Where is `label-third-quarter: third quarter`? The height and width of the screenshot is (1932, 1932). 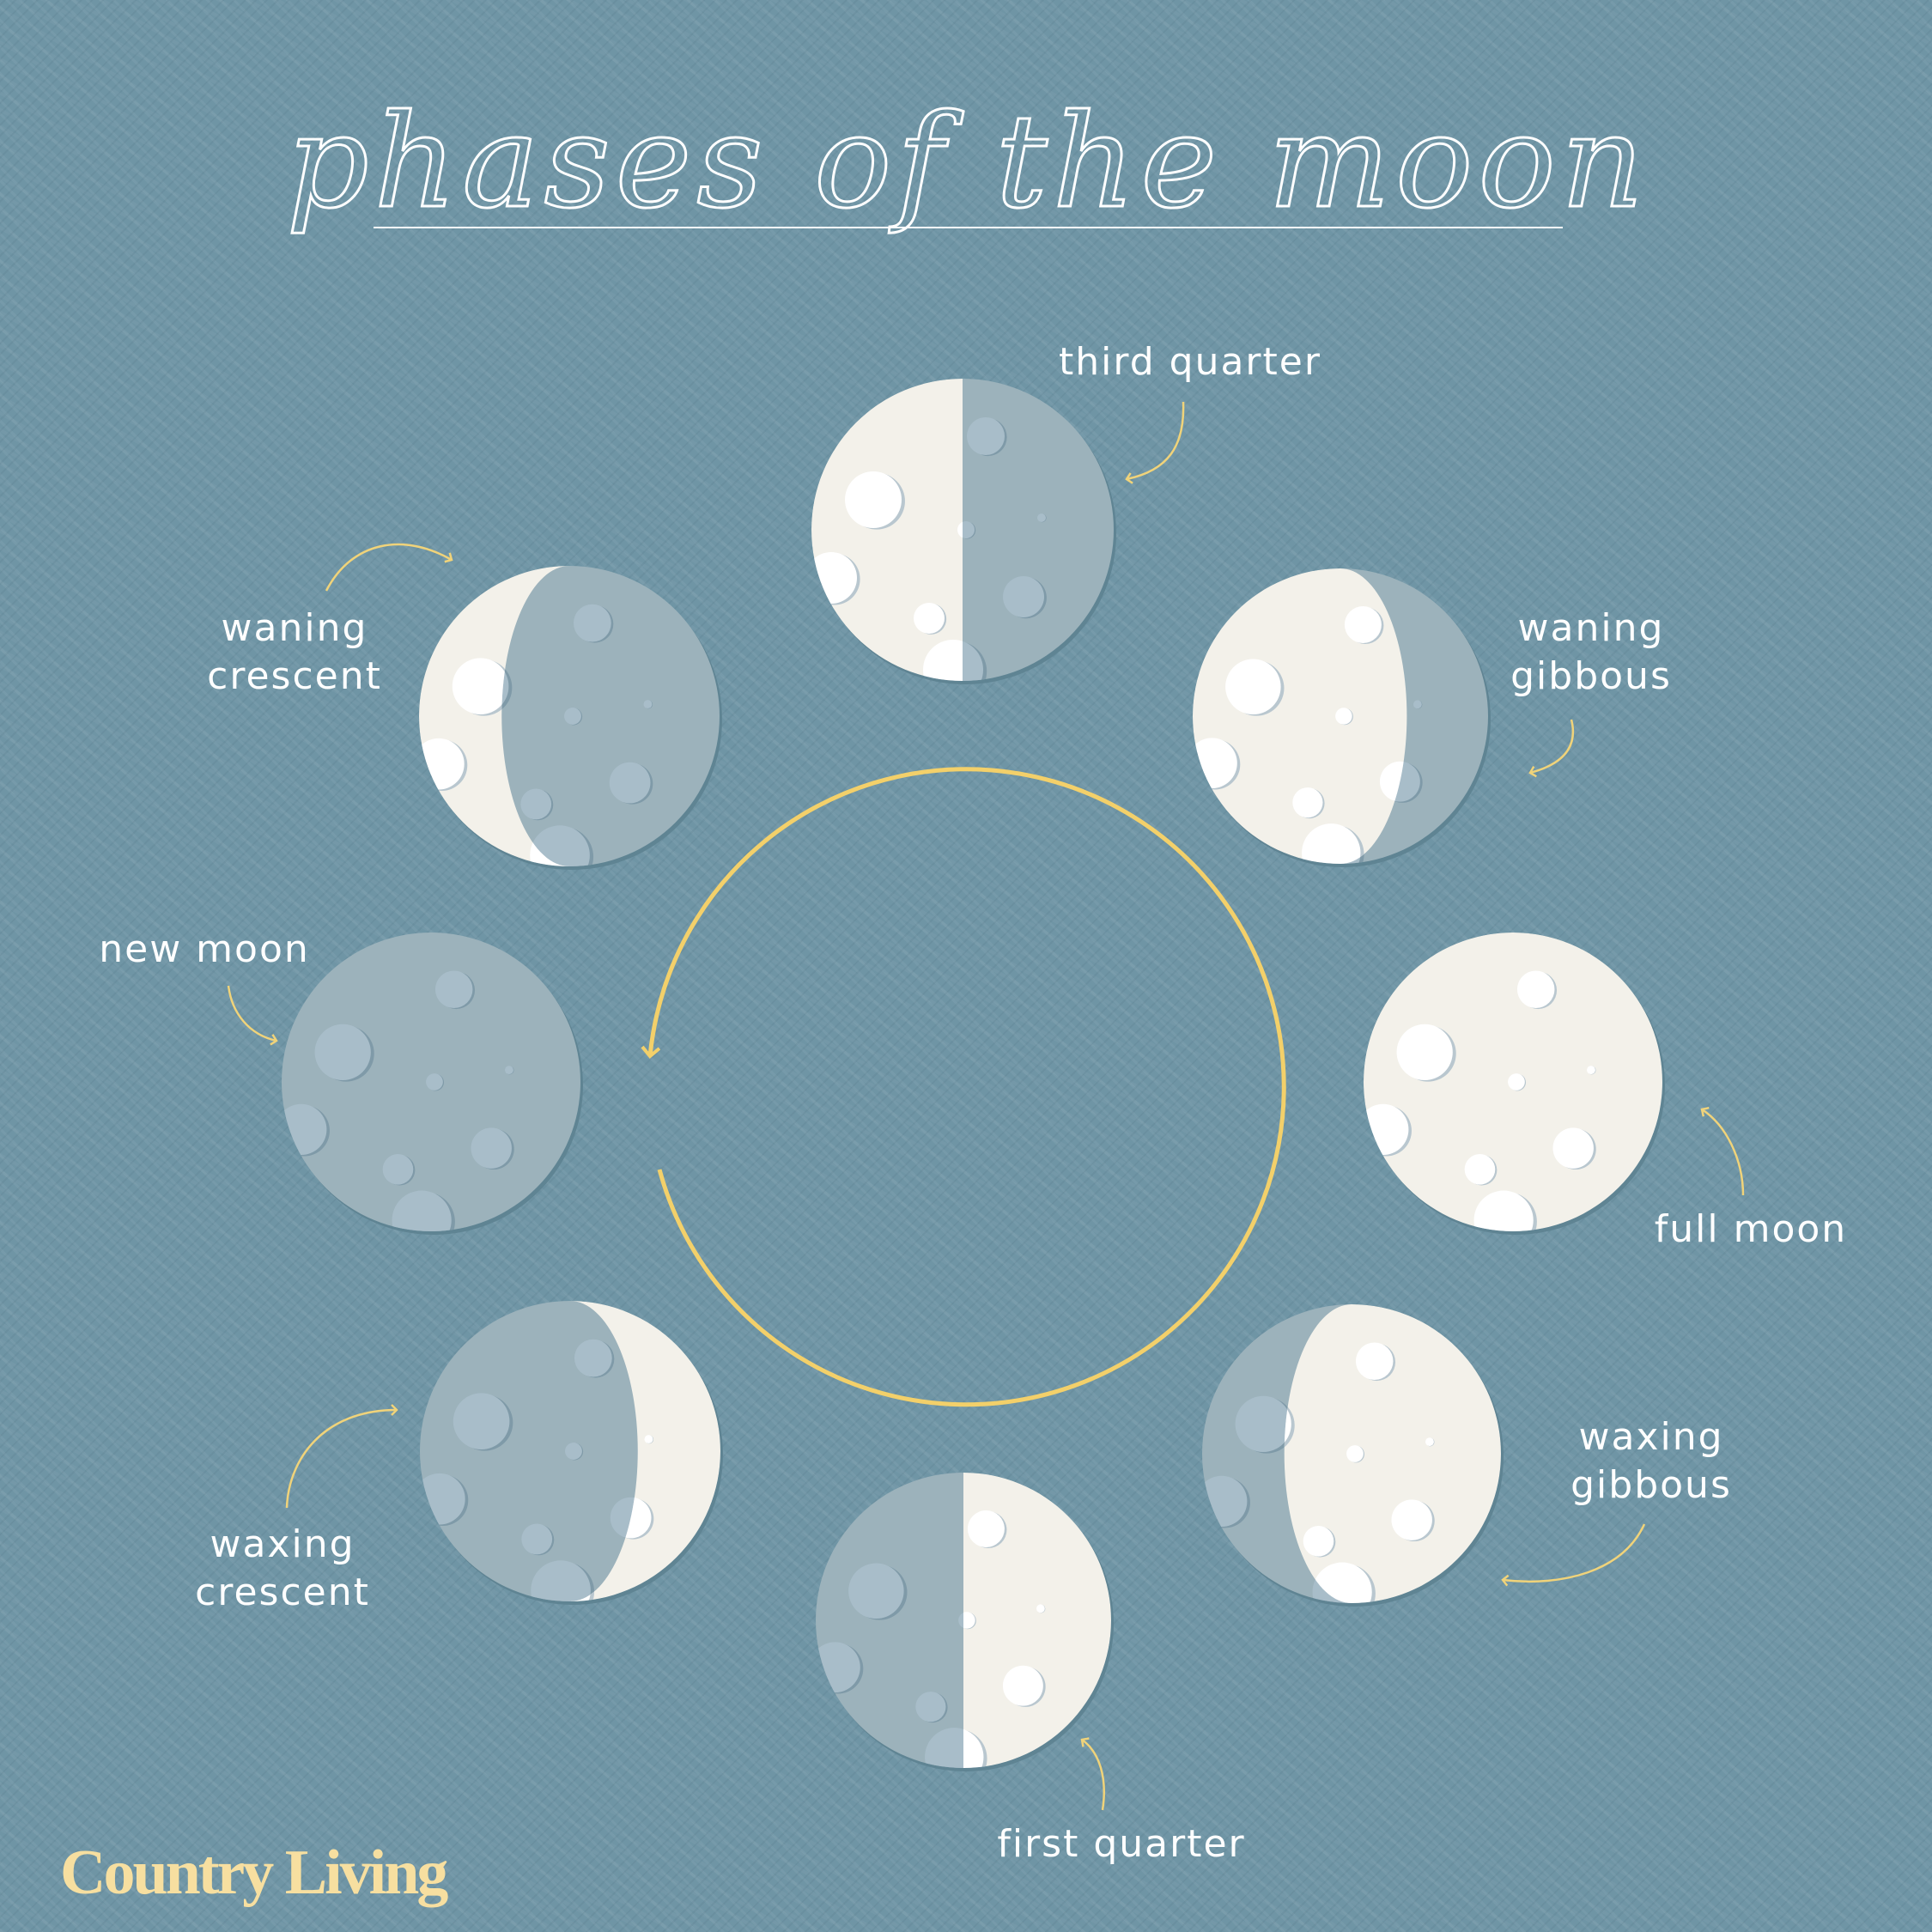
label-third-quarter: third quarter is located at coordinates (1190, 362).